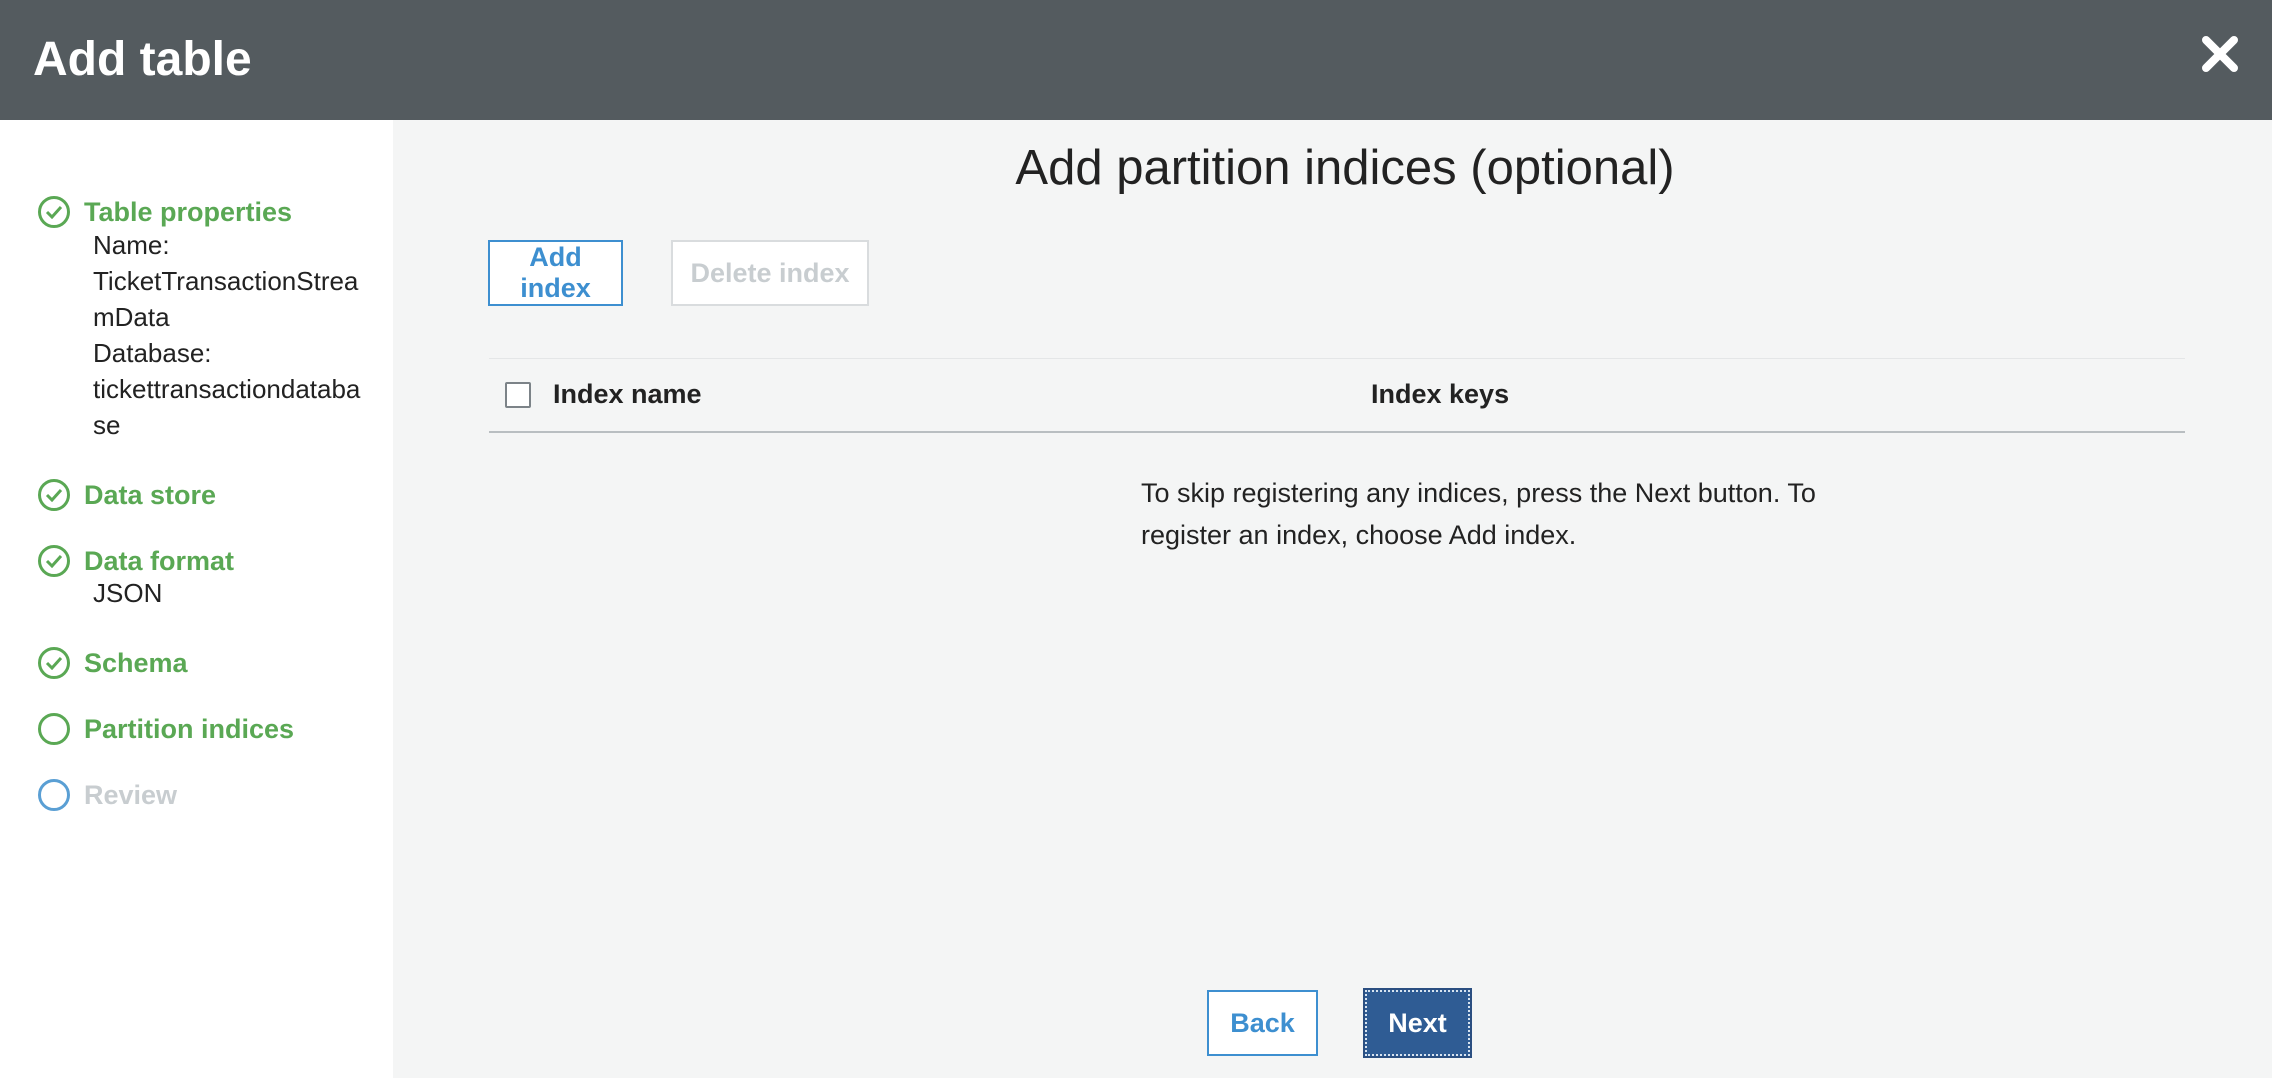 The height and width of the screenshot is (1078, 2272). I want to click on step-data-format: Data format, so click(136, 561).